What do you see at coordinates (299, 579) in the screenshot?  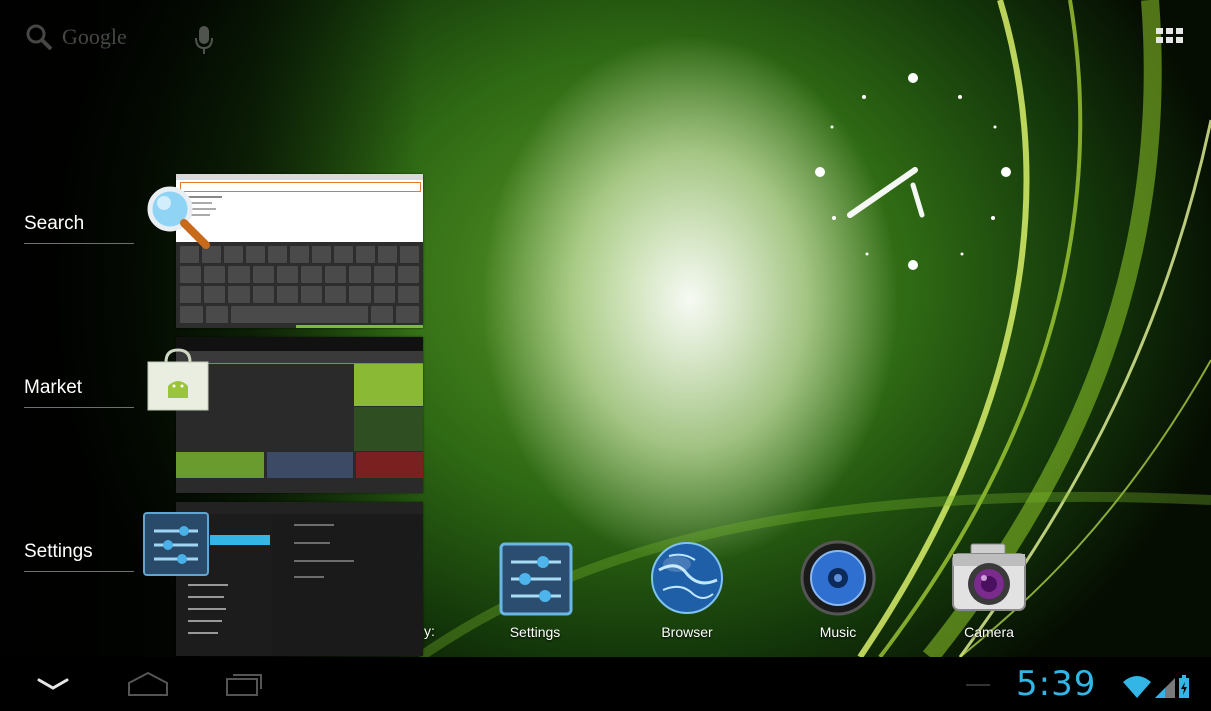 I see `recent-app-thumbnail-settings` at bounding box center [299, 579].